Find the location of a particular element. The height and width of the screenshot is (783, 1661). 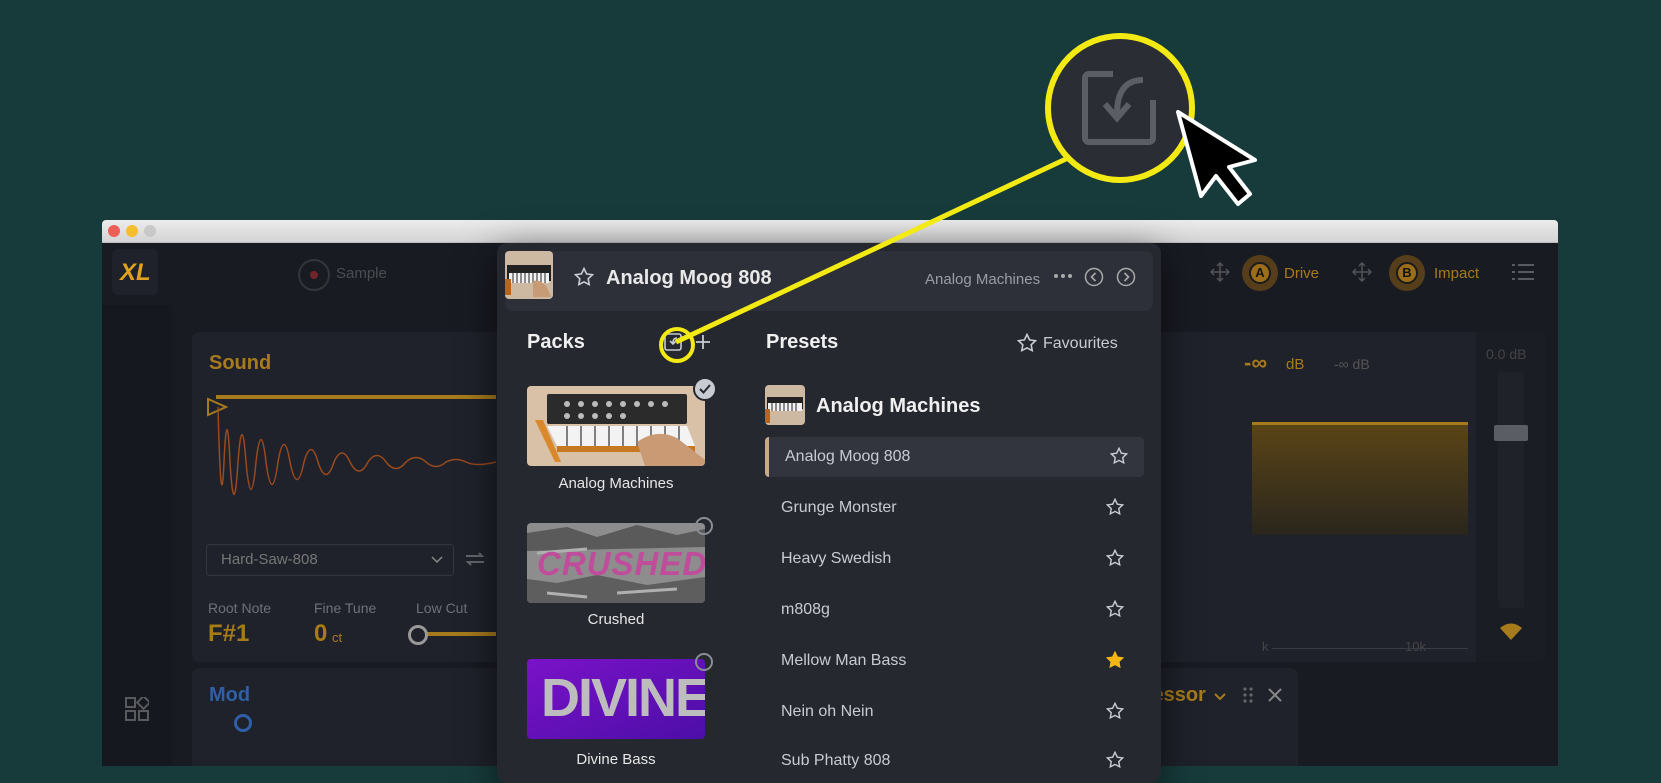

callout-overlay is located at coordinates (965, 189).